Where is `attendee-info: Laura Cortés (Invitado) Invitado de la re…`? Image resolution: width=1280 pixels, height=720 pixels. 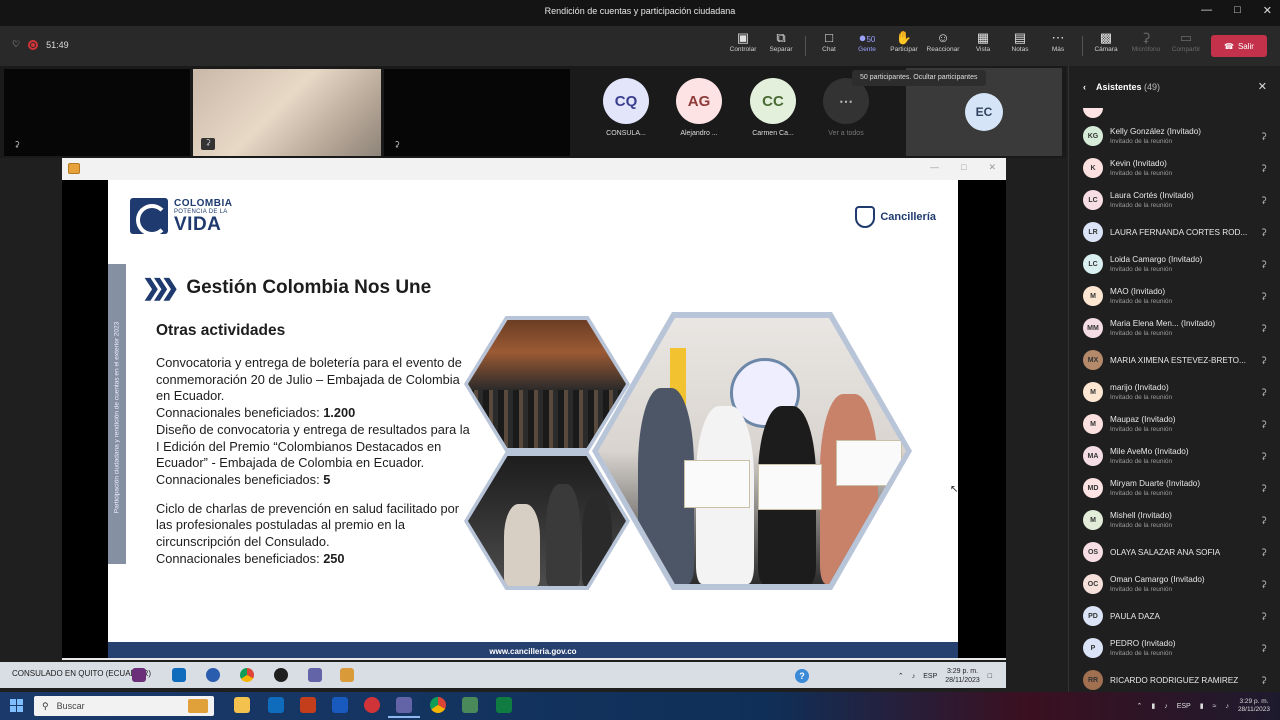
attendee-info: Laura Cortés (Invitado) Invitado de la re… is located at coordinates (1152, 200).